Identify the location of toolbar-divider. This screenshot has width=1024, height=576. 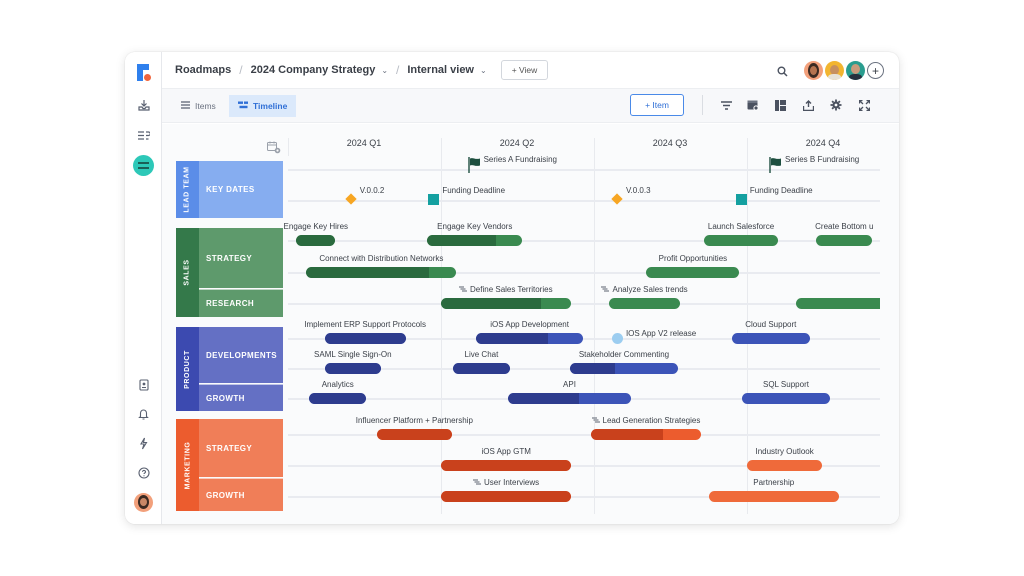
(702, 105).